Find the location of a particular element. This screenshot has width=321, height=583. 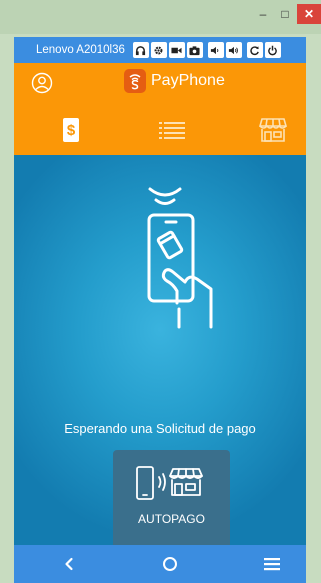

payphone-logo-icon is located at coordinates (135, 81).